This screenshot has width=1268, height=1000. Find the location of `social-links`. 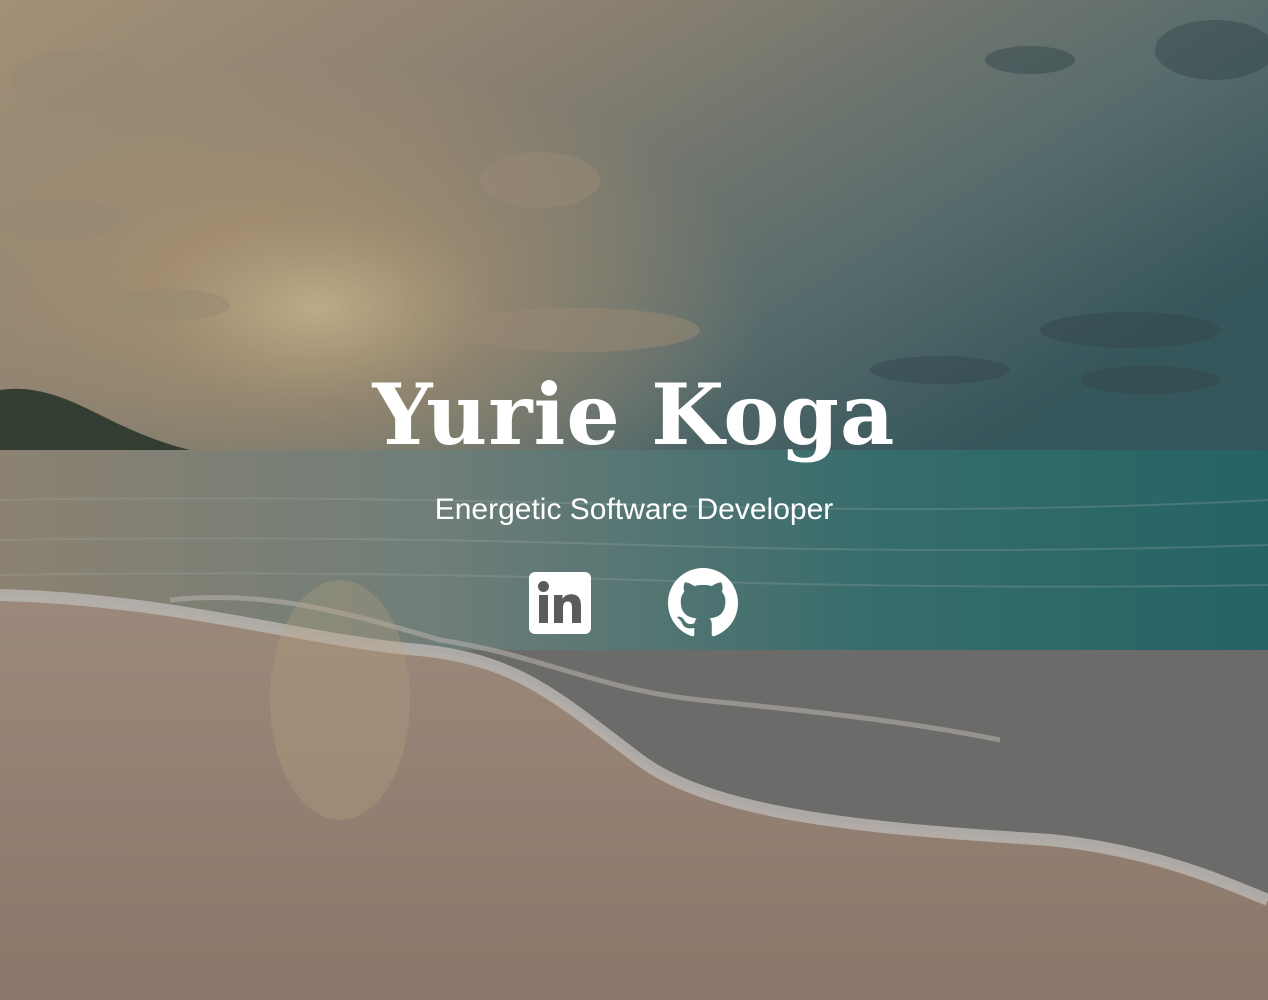

social-links is located at coordinates (634, 604).